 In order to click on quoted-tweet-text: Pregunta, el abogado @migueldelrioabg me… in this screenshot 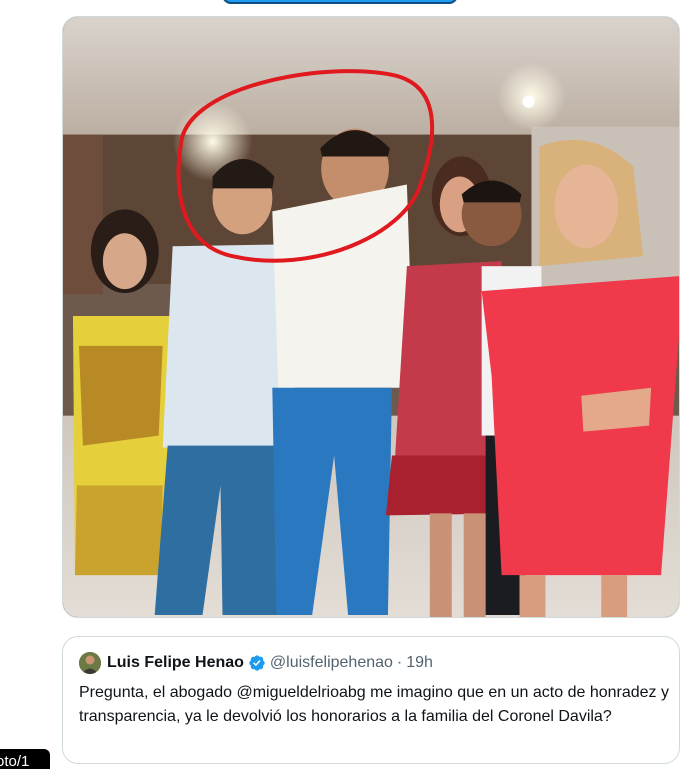, I will do `click(374, 704)`.